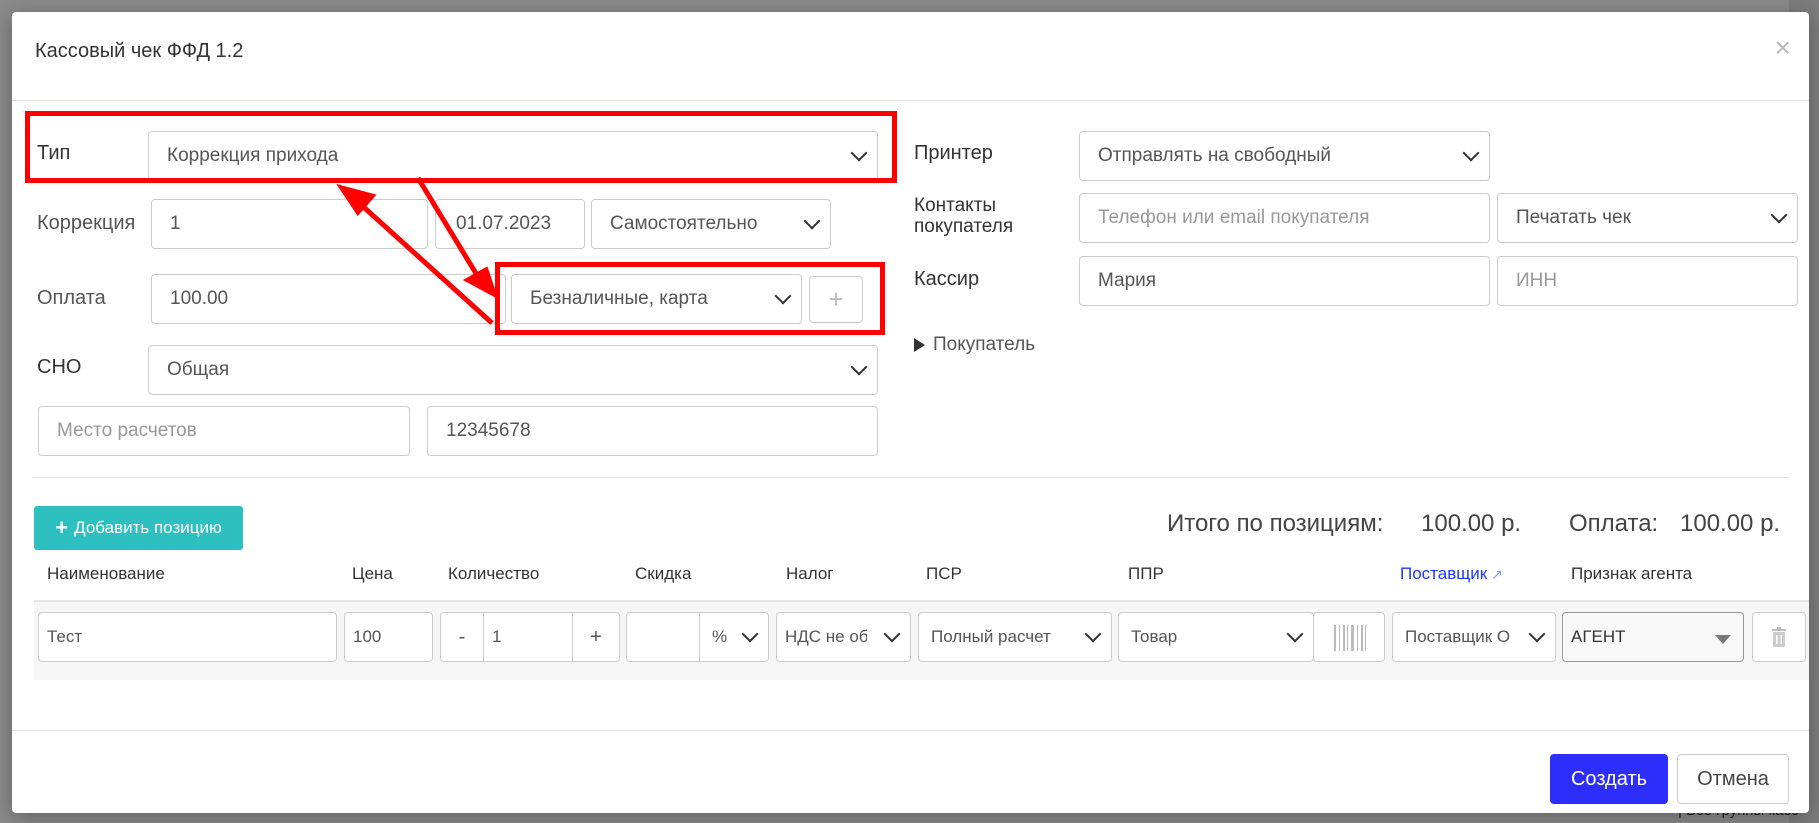  Describe the element at coordinates (1234, 217) in the screenshot. I see `buyer-contact-placeholder: Телефон или email покупателя` at that location.